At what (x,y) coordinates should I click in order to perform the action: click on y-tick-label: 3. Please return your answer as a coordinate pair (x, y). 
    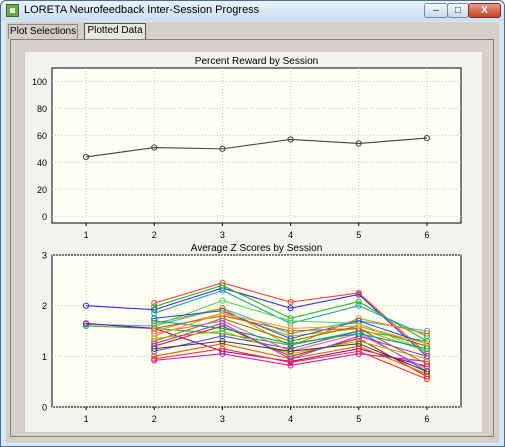
    Looking at the image, I should click on (44, 256).